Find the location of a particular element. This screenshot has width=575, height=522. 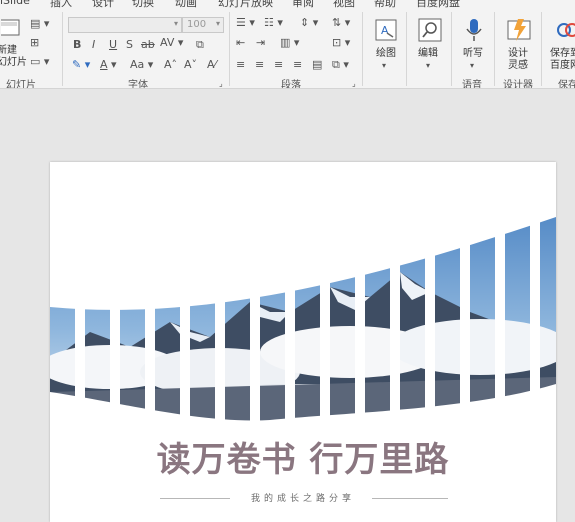

shadow-icon: S is located at coordinates (129, 45).